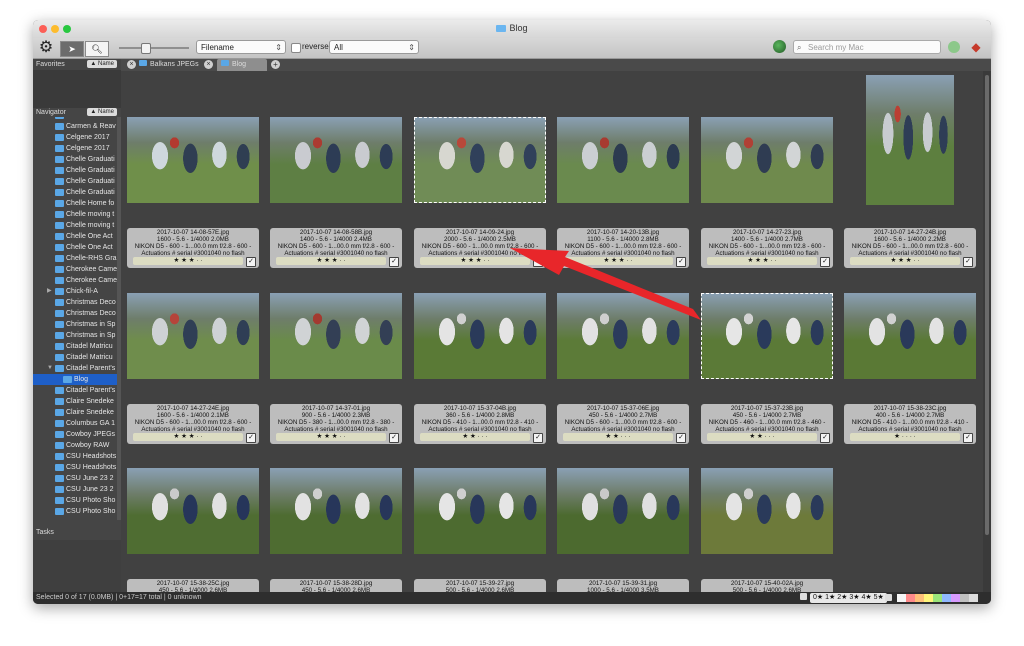  What do you see at coordinates (75, 258) in the screenshot?
I see `sidebar-item: Chelle-RHS Gra` at bounding box center [75, 258].